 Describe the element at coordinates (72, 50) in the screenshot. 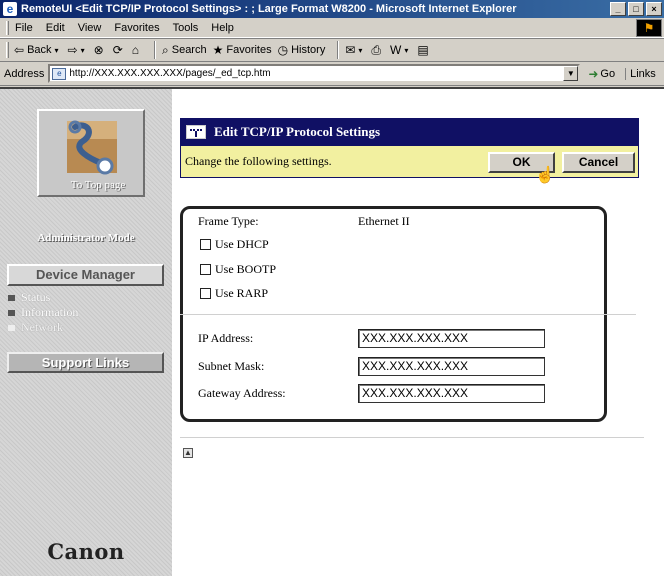

I see `forward-arrow-icon: ⇨` at that location.